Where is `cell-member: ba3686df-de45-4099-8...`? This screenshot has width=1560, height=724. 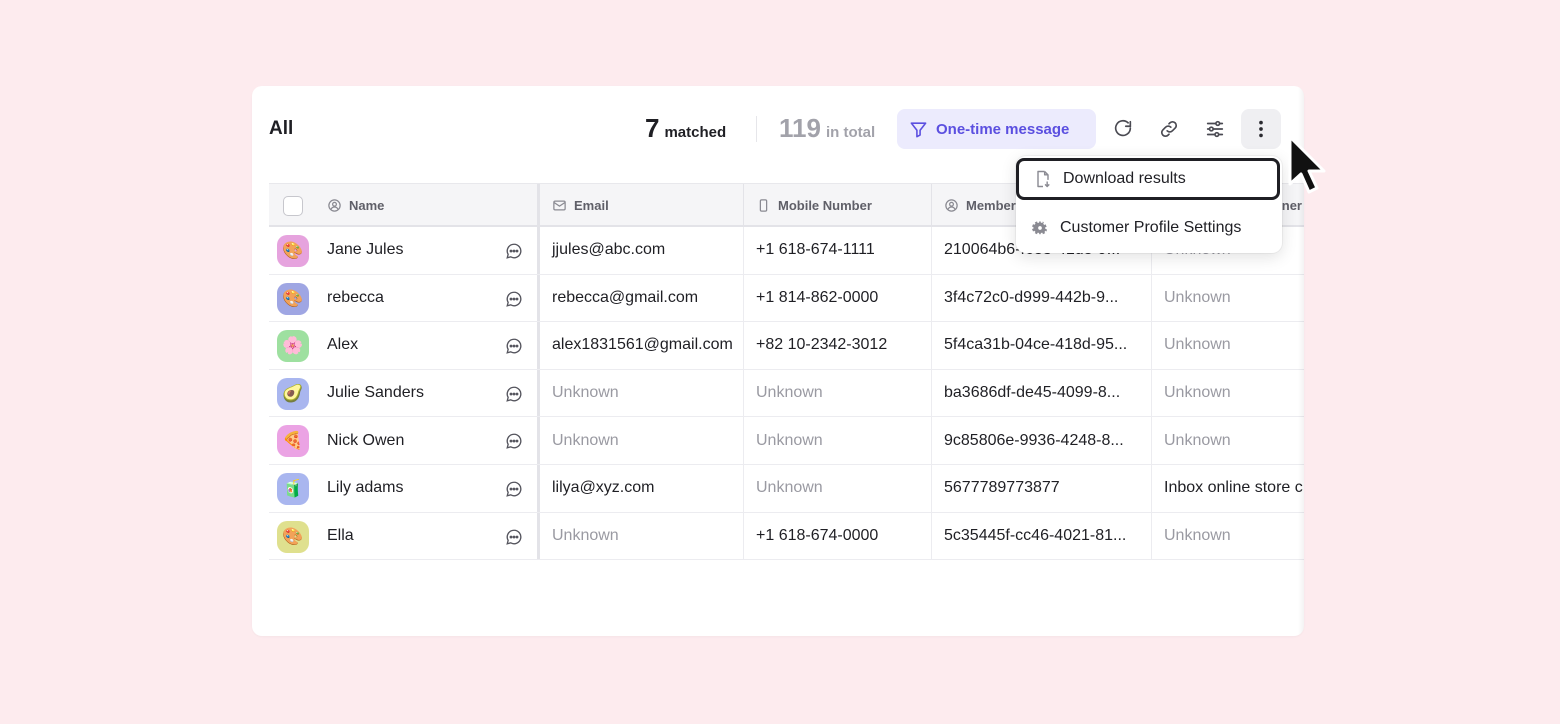 cell-member: ba3686df-de45-4099-8... is located at coordinates (1041, 393).